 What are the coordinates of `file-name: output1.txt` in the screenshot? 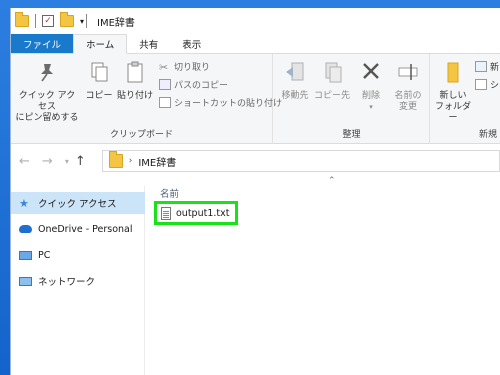 It's located at (203, 213).